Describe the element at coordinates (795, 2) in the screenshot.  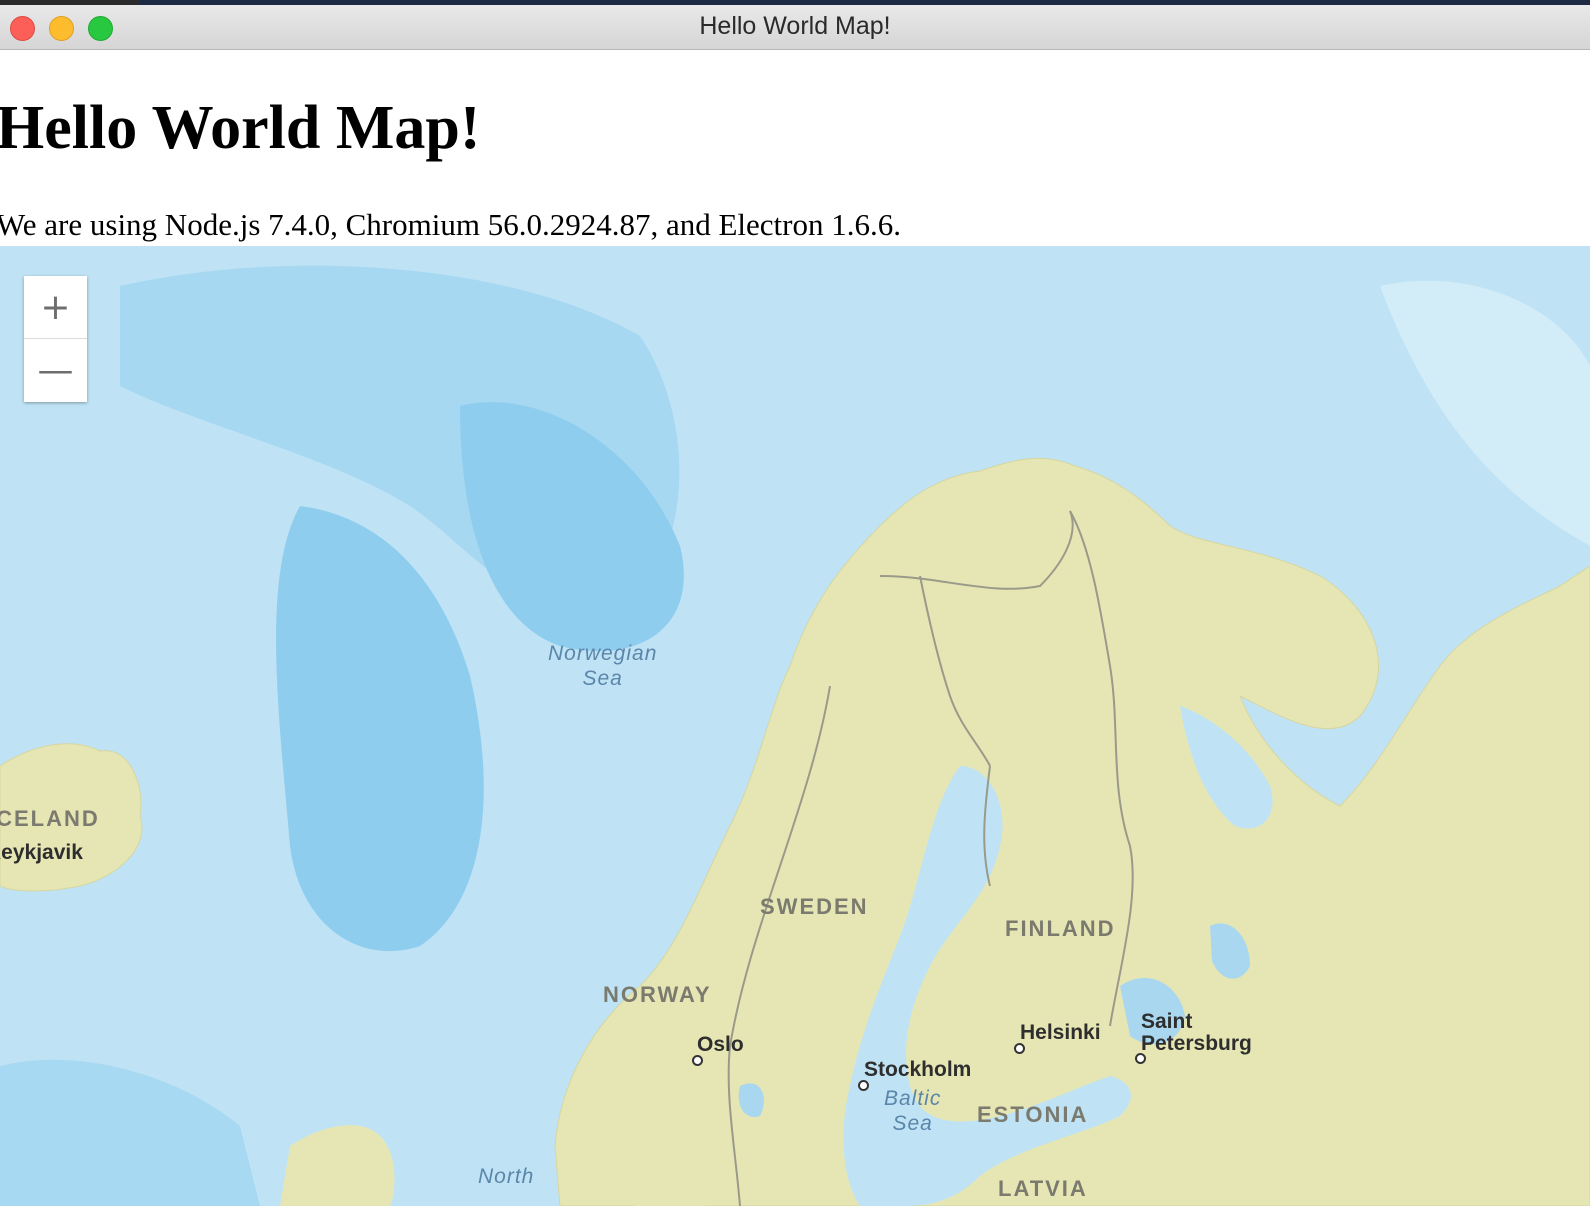
I see `desktop-strip` at that location.